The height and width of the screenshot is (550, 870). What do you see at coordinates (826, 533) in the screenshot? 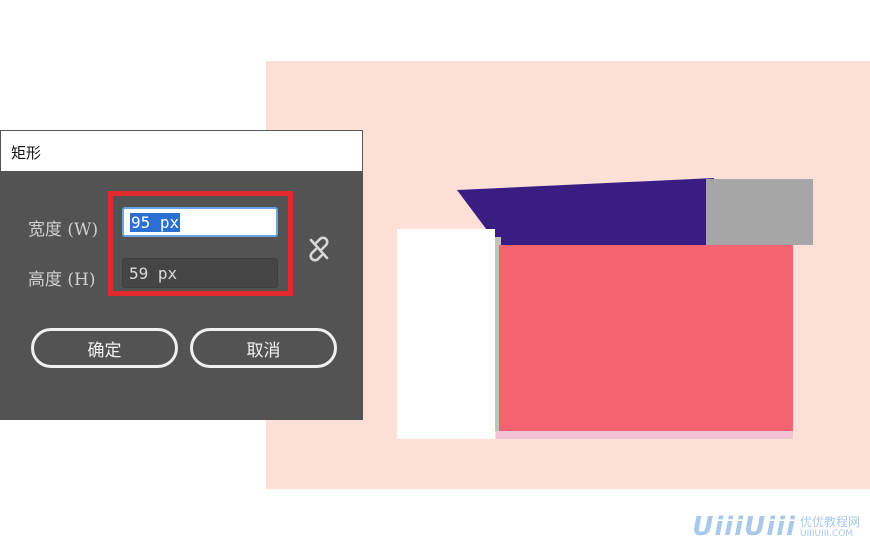
I see `watermark-url: UIIIUIII.COM` at bounding box center [826, 533].